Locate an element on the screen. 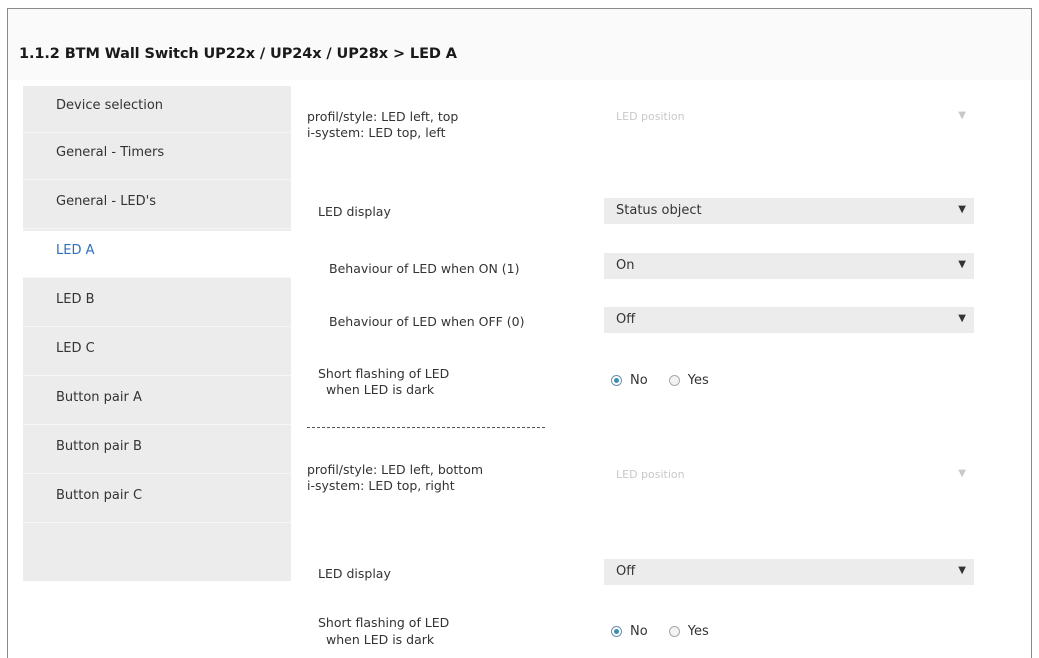 This screenshot has height=658, width=1039. led-info-profil: profil/style: LED left, bottom is located at coordinates (395, 469).